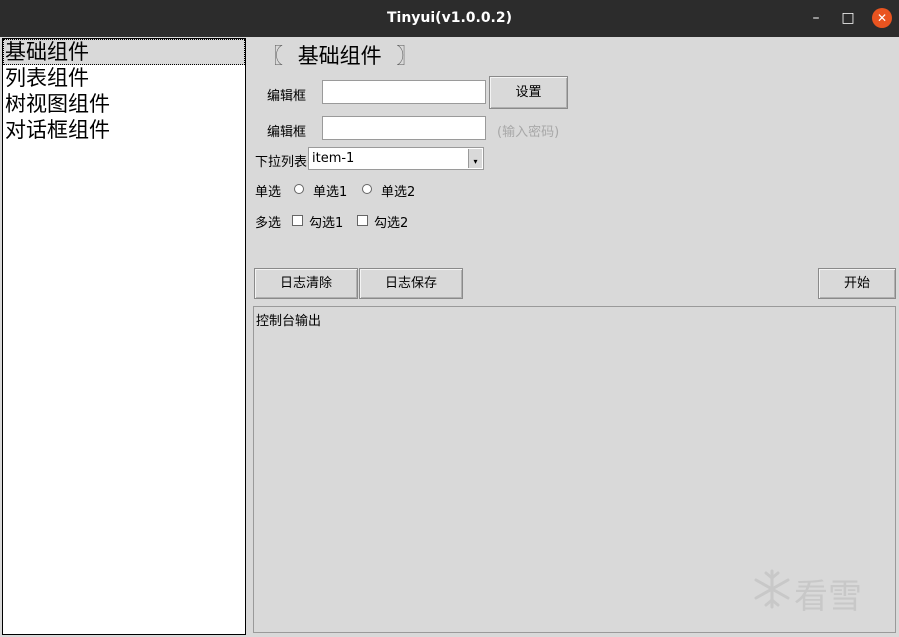 The height and width of the screenshot is (637, 899). Describe the element at coordinates (857, 283) in the screenshot. I see `start-button: 开始` at that location.